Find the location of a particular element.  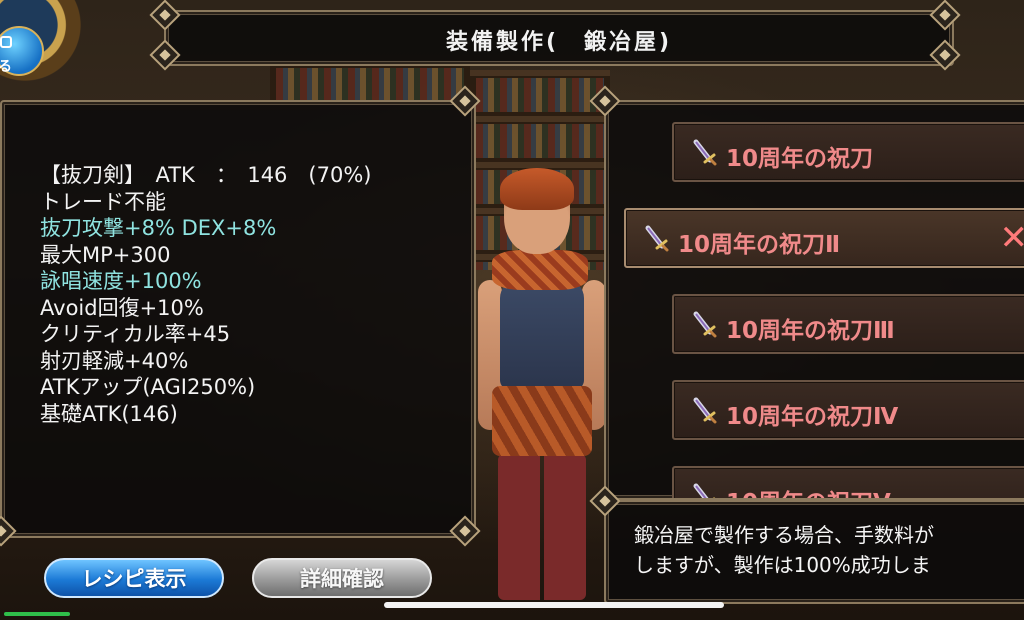

stat-line: 最大MP+300 is located at coordinates (105, 254).